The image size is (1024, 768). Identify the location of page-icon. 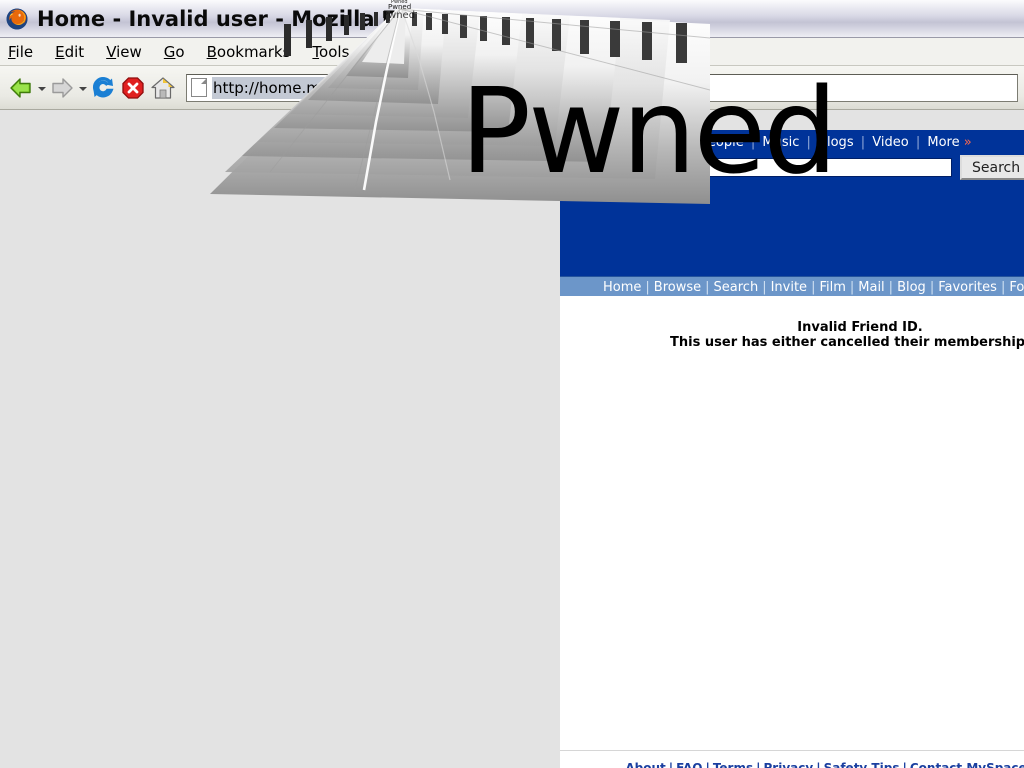
(199, 87).